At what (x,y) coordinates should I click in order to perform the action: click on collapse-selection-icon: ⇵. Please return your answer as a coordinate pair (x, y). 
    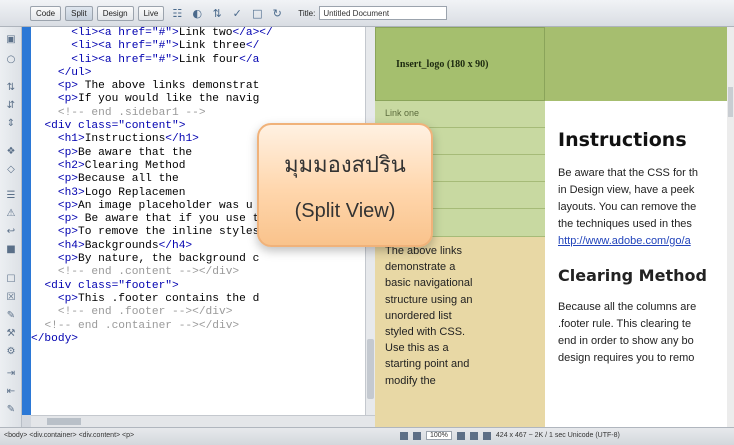
    Looking at the image, I should click on (11, 105).